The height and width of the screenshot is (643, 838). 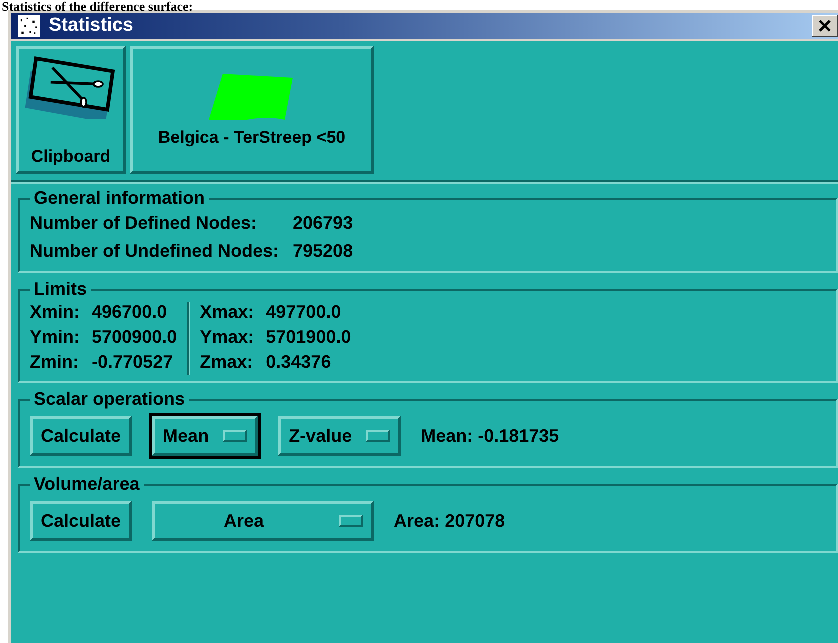 I want to click on caption-text: Statistics of the difference surface:, so click(x=97, y=5).